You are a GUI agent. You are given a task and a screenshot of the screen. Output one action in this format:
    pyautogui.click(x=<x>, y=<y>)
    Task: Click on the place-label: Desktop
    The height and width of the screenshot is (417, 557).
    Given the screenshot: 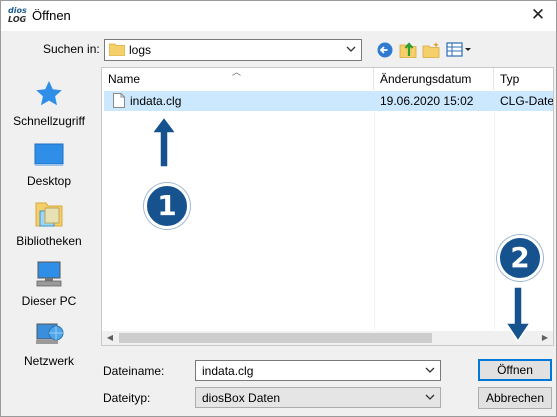 What is the action you would take?
    pyautogui.click(x=49, y=181)
    